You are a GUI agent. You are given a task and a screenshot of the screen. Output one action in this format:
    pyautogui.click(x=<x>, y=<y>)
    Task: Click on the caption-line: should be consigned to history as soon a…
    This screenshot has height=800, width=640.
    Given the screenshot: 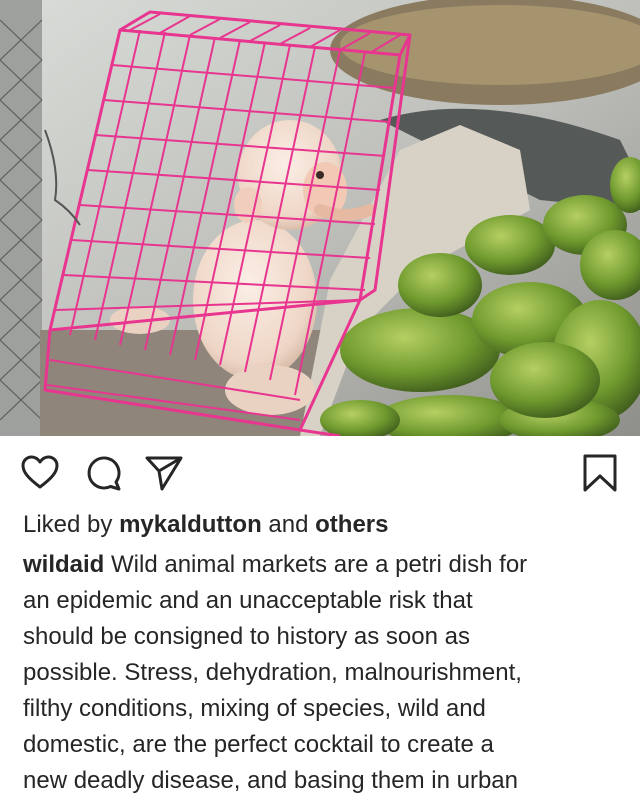 What is the action you would take?
    pyautogui.click(x=246, y=636)
    